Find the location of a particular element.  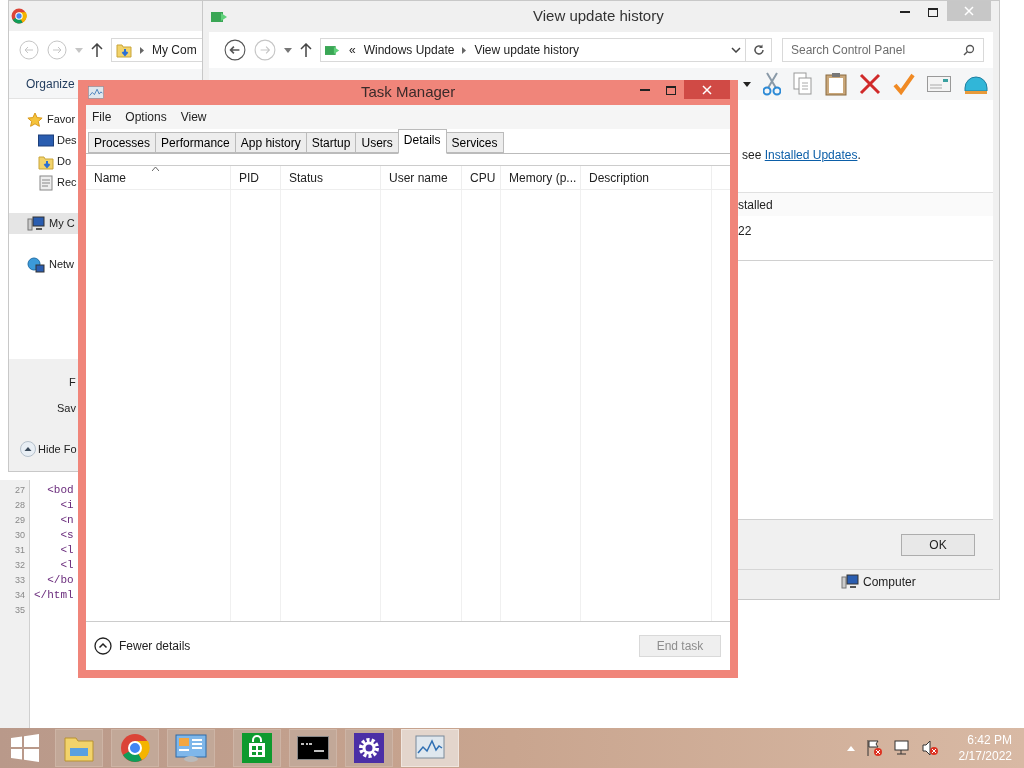

card-icon is located at coordinates (939, 84).